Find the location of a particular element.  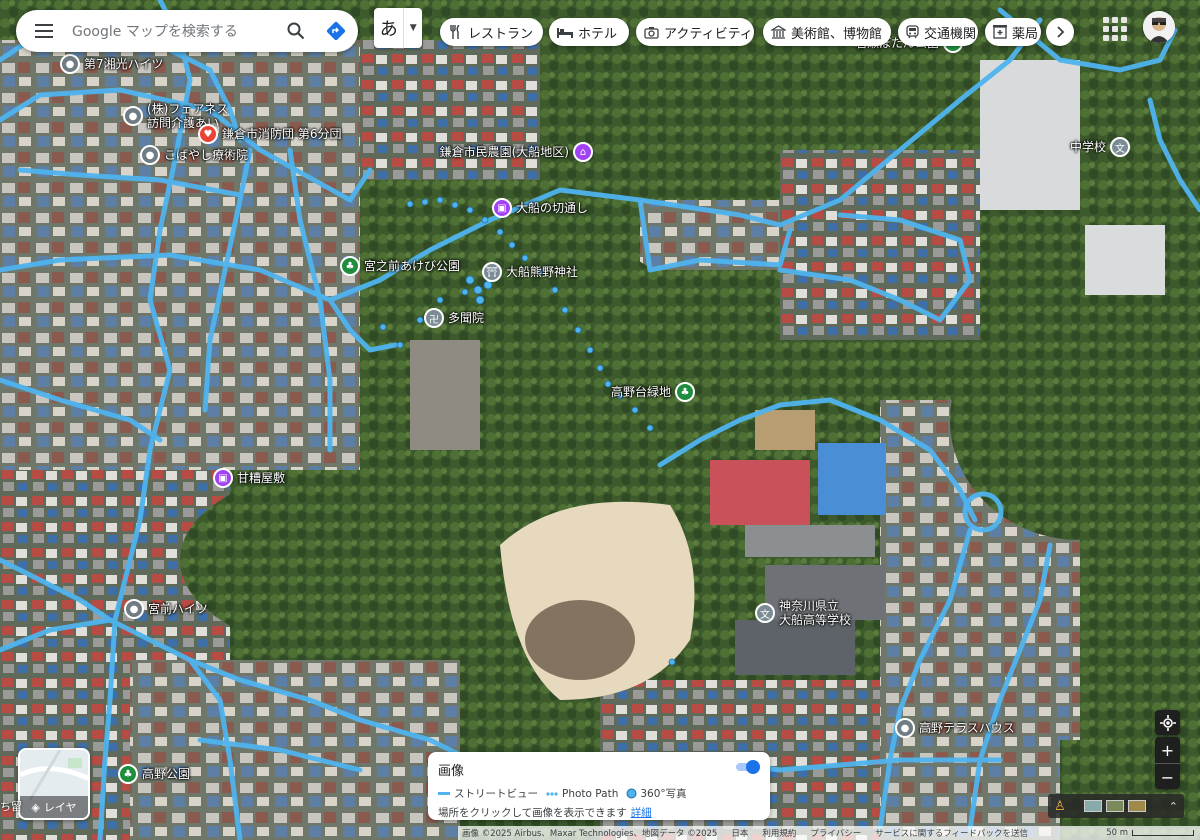

shrine-icon: ⛩ is located at coordinates (492, 272).